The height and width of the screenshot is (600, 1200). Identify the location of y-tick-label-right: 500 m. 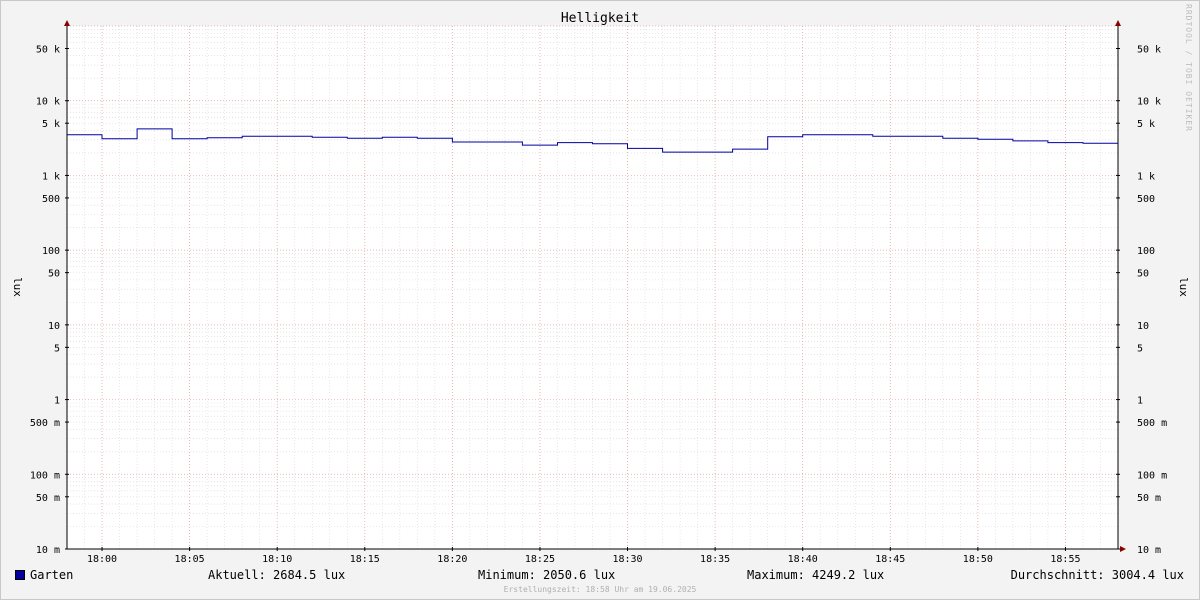
(1152, 423).